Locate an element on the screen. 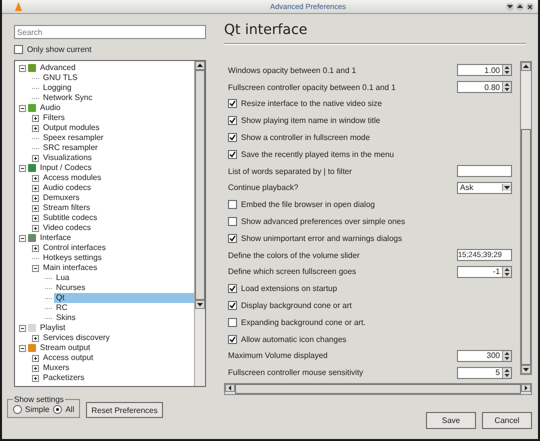 The height and width of the screenshot is (441, 540). tree-item: Playlist is located at coordinates (116, 328).